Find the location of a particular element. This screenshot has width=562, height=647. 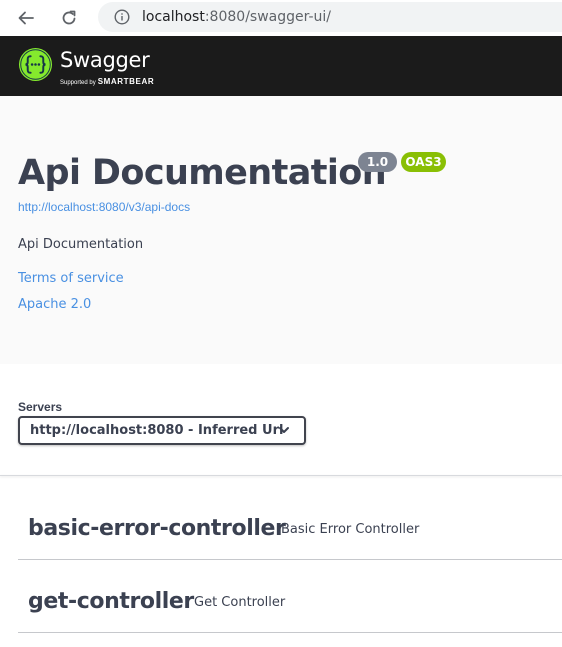

address-bar: localhost:8080/swagger-ui/ is located at coordinates (330, 17).